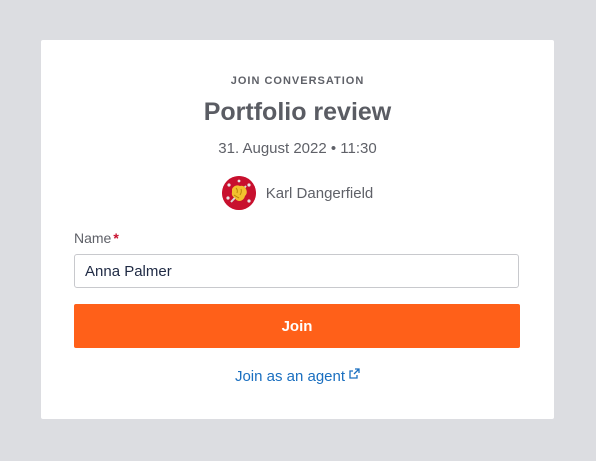  Describe the element at coordinates (297, 81) in the screenshot. I see `eyebrow-label: JOIN CONVERSATION` at that location.